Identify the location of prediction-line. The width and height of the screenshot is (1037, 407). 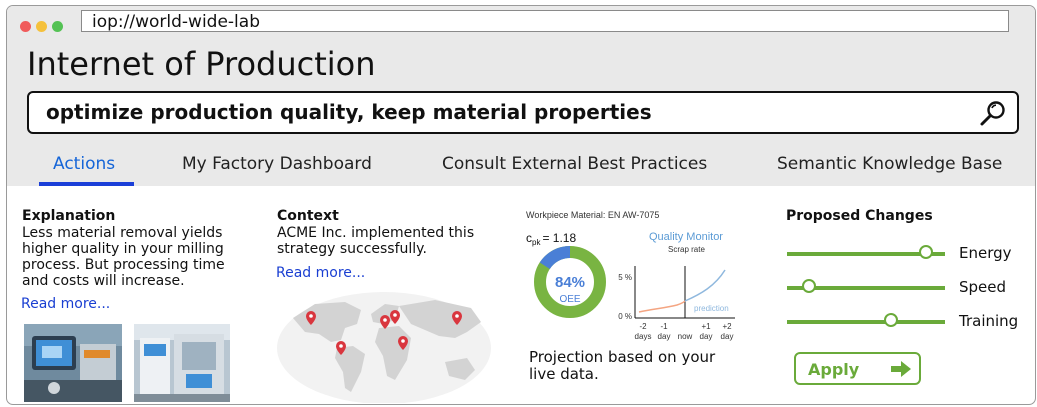
(705, 285).